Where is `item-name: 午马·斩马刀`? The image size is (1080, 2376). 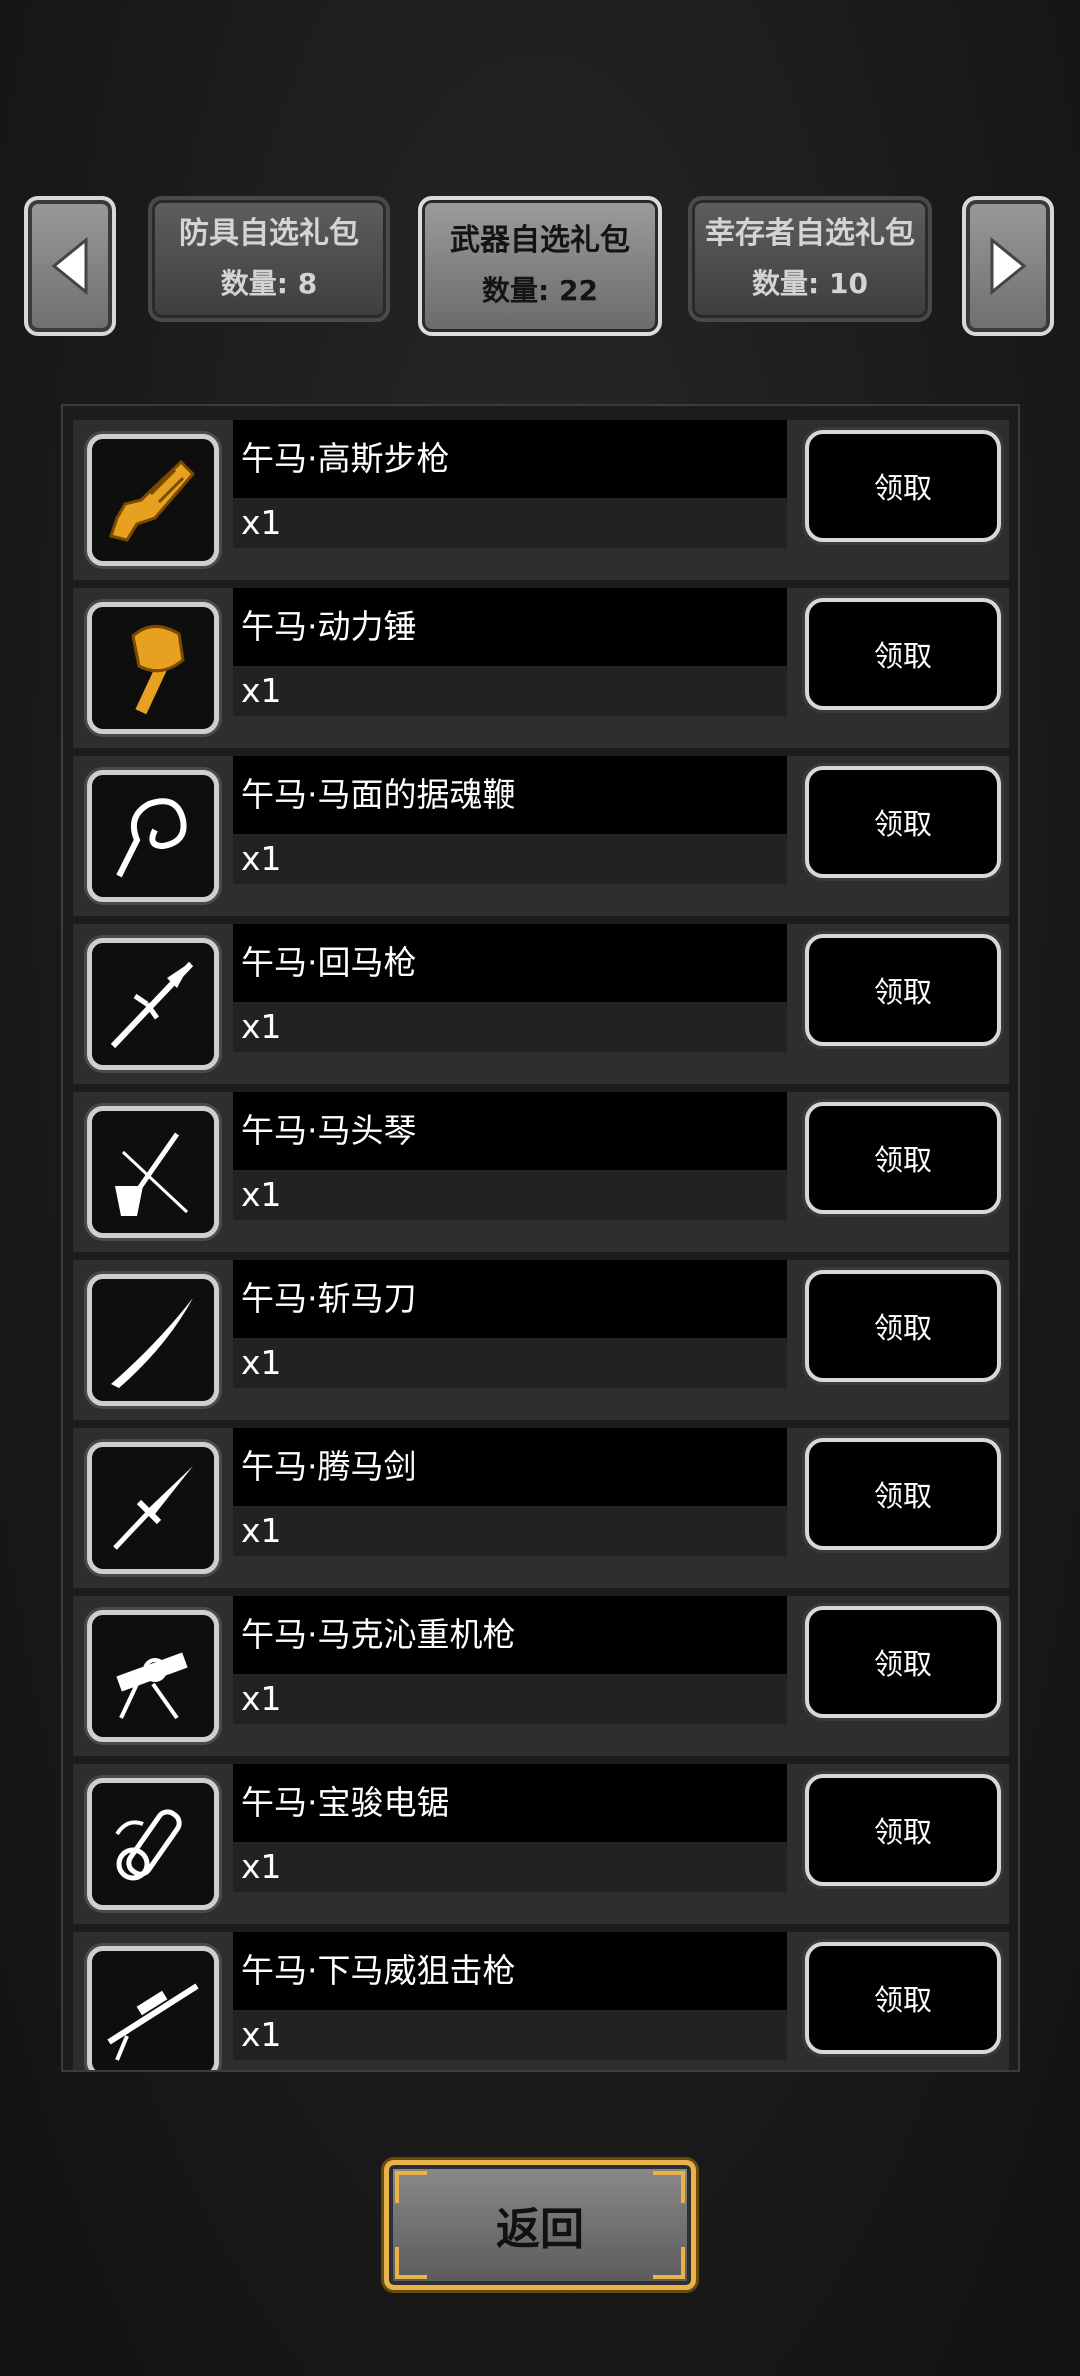
item-name: 午马·斩马刀 is located at coordinates (510, 1299).